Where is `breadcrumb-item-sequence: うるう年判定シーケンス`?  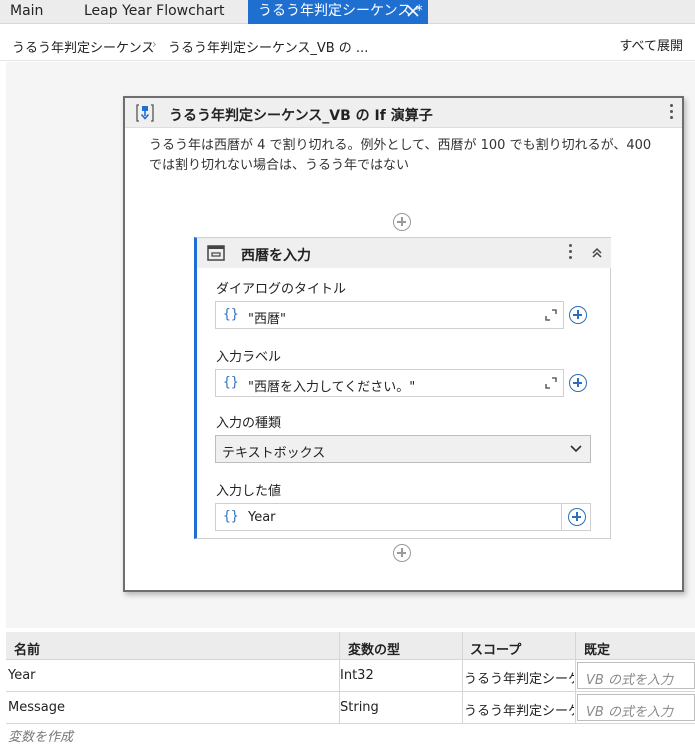 breadcrumb-item-sequence: うるう年判定シーケンス is located at coordinates (83, 46).